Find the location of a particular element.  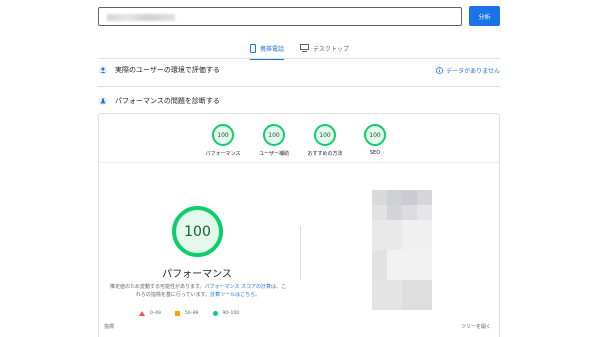

blurred-url-text is located at coordinates (141, 17).